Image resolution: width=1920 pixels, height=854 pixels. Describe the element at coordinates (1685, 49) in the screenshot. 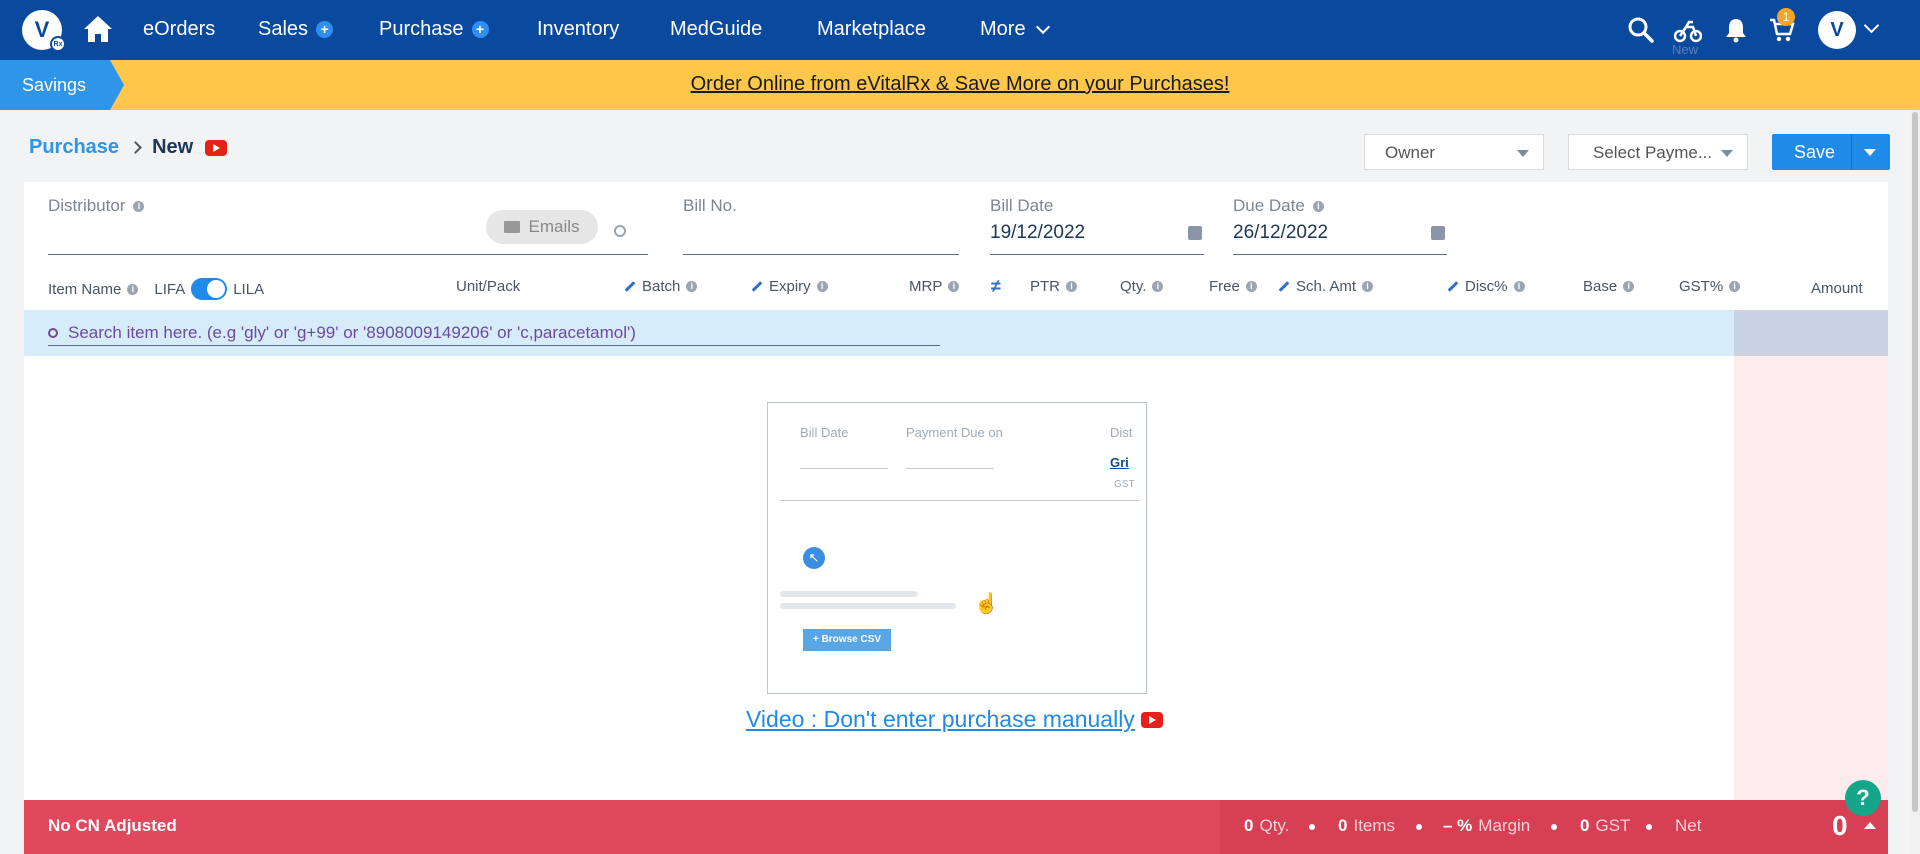

I see `new-label: New` at that location.